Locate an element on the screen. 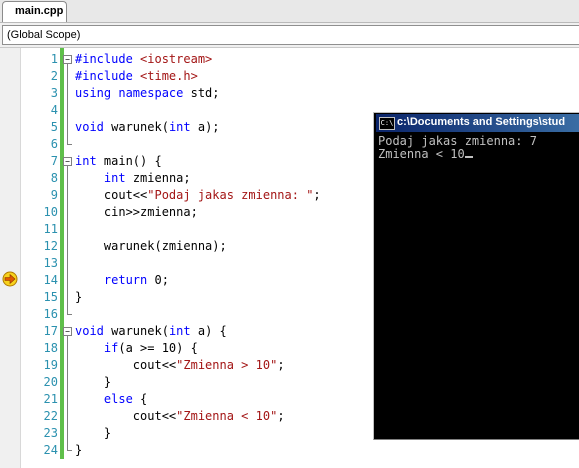 The image size is (579, 468). code-line: cout<<"Zmienna > 10"; is located at coordinates (180, 365).